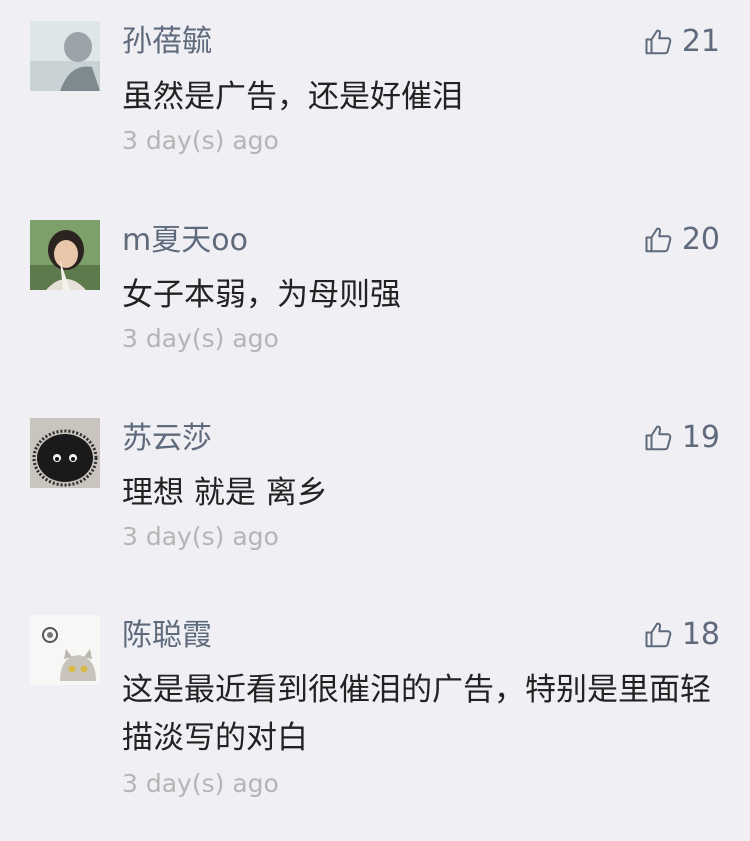  Describe the element at coordinates (261, 295) in the screenshot. I see `comment-text: 女子本弱，为母则强` at that location.